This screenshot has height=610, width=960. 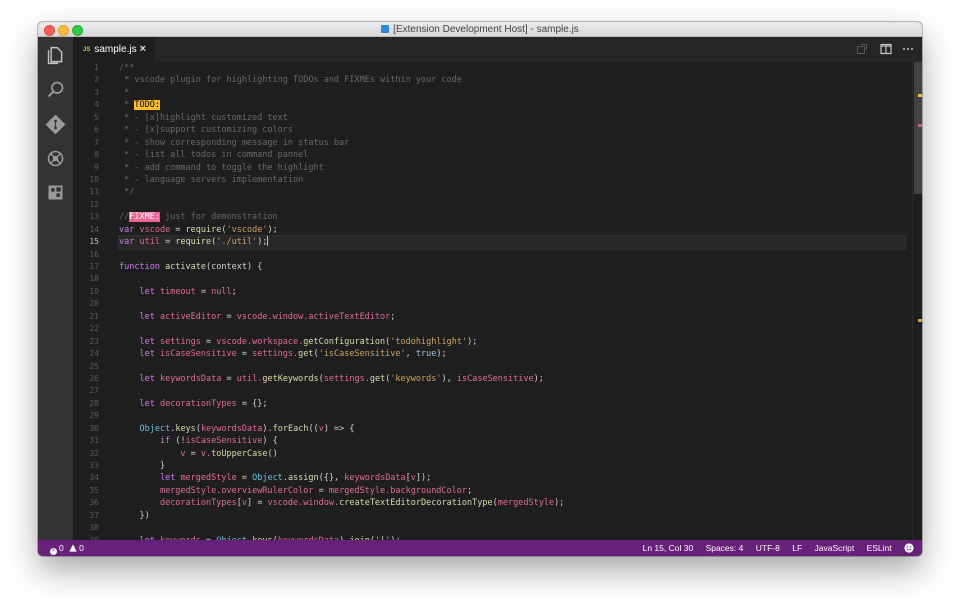 What do you see at coordinates (512, 267) in the screenshot?
I see `code-line: function activate(context) {` at bounding box center [512, 267].